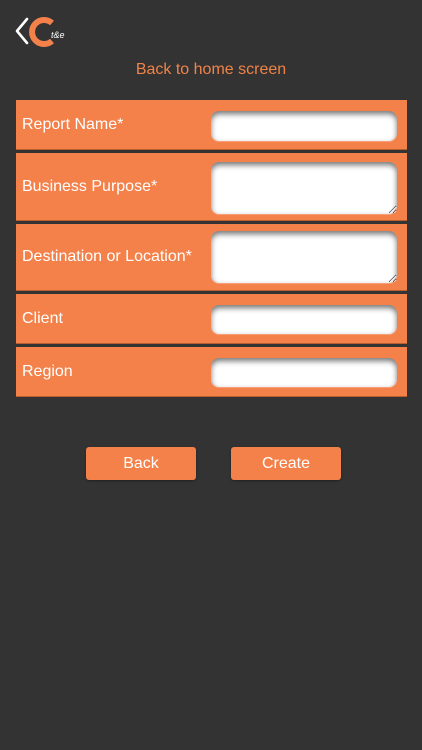 Image resolution: width=422 pixels, height=750 pixels. I want to click on region-label: Region, so click(47, 371).